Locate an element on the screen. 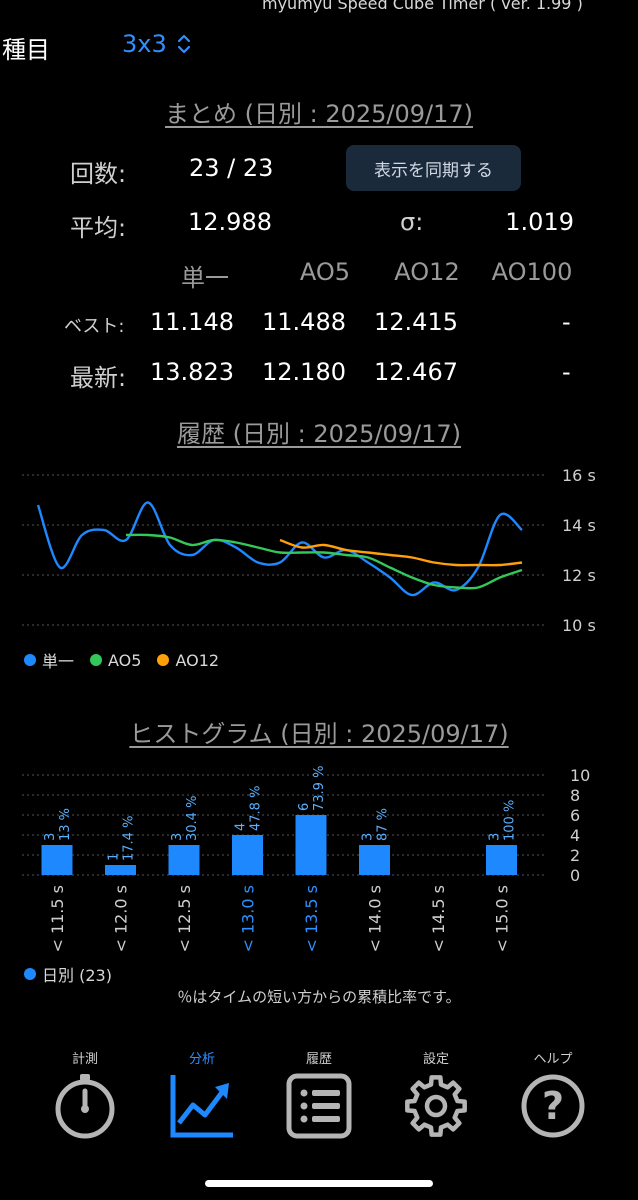  legend-ao5-dot is located at coordinates (96, 660).